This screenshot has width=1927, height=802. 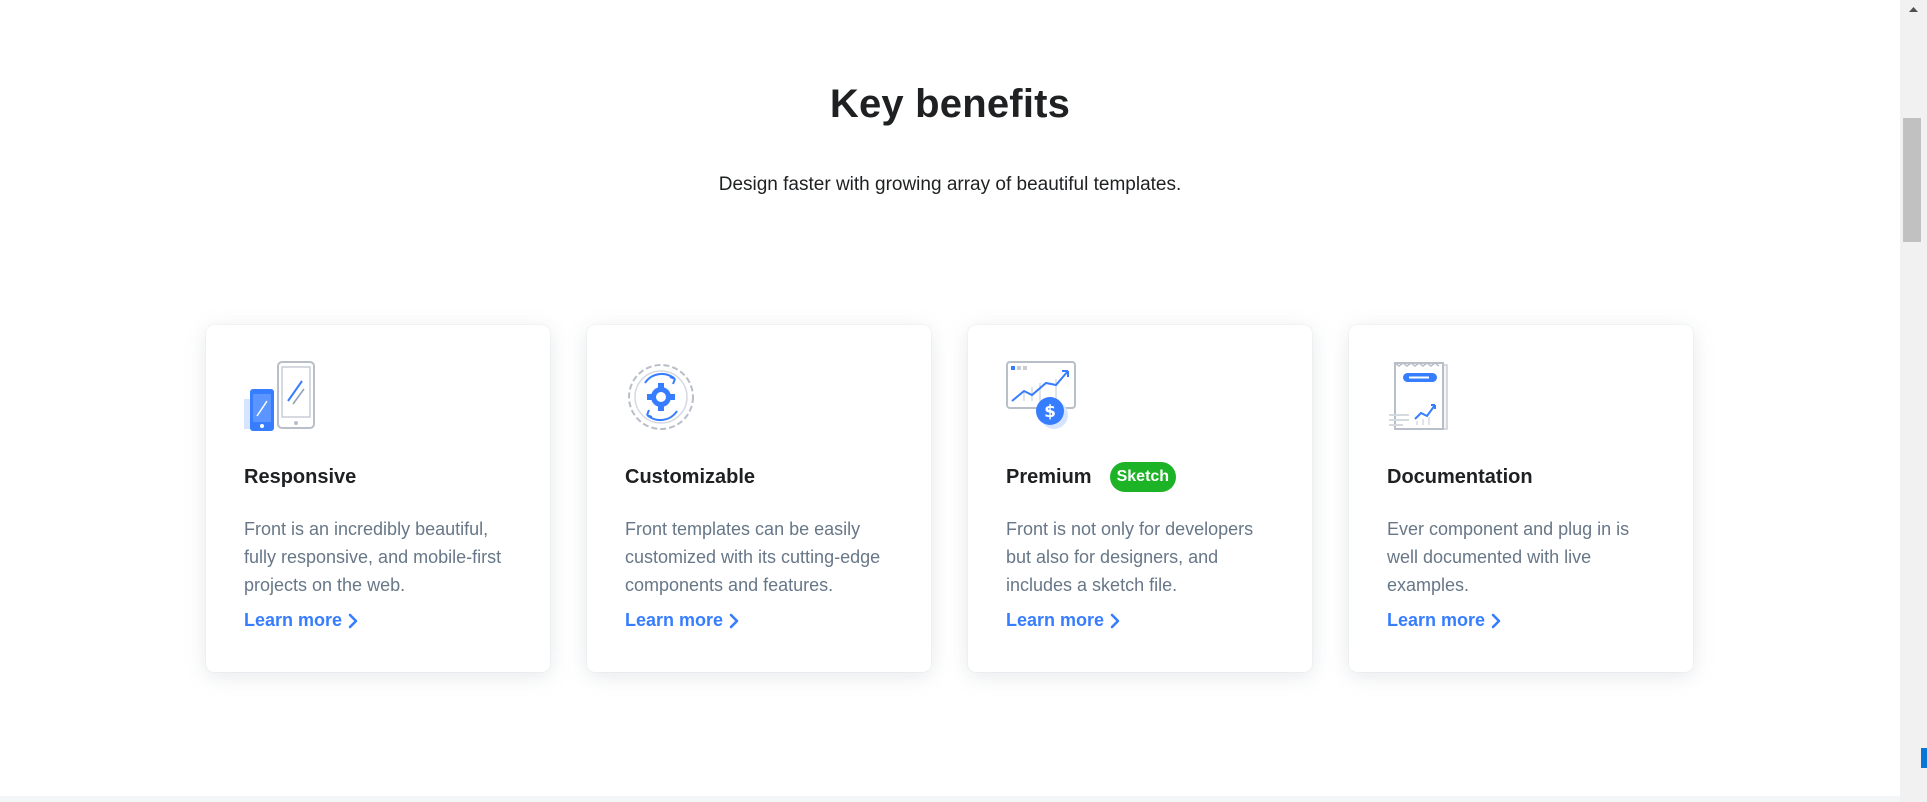 What do you see at coordinates (378, 477) in the screenshot?
I see `card-title: Responsive` at bounding box center [378, 477].